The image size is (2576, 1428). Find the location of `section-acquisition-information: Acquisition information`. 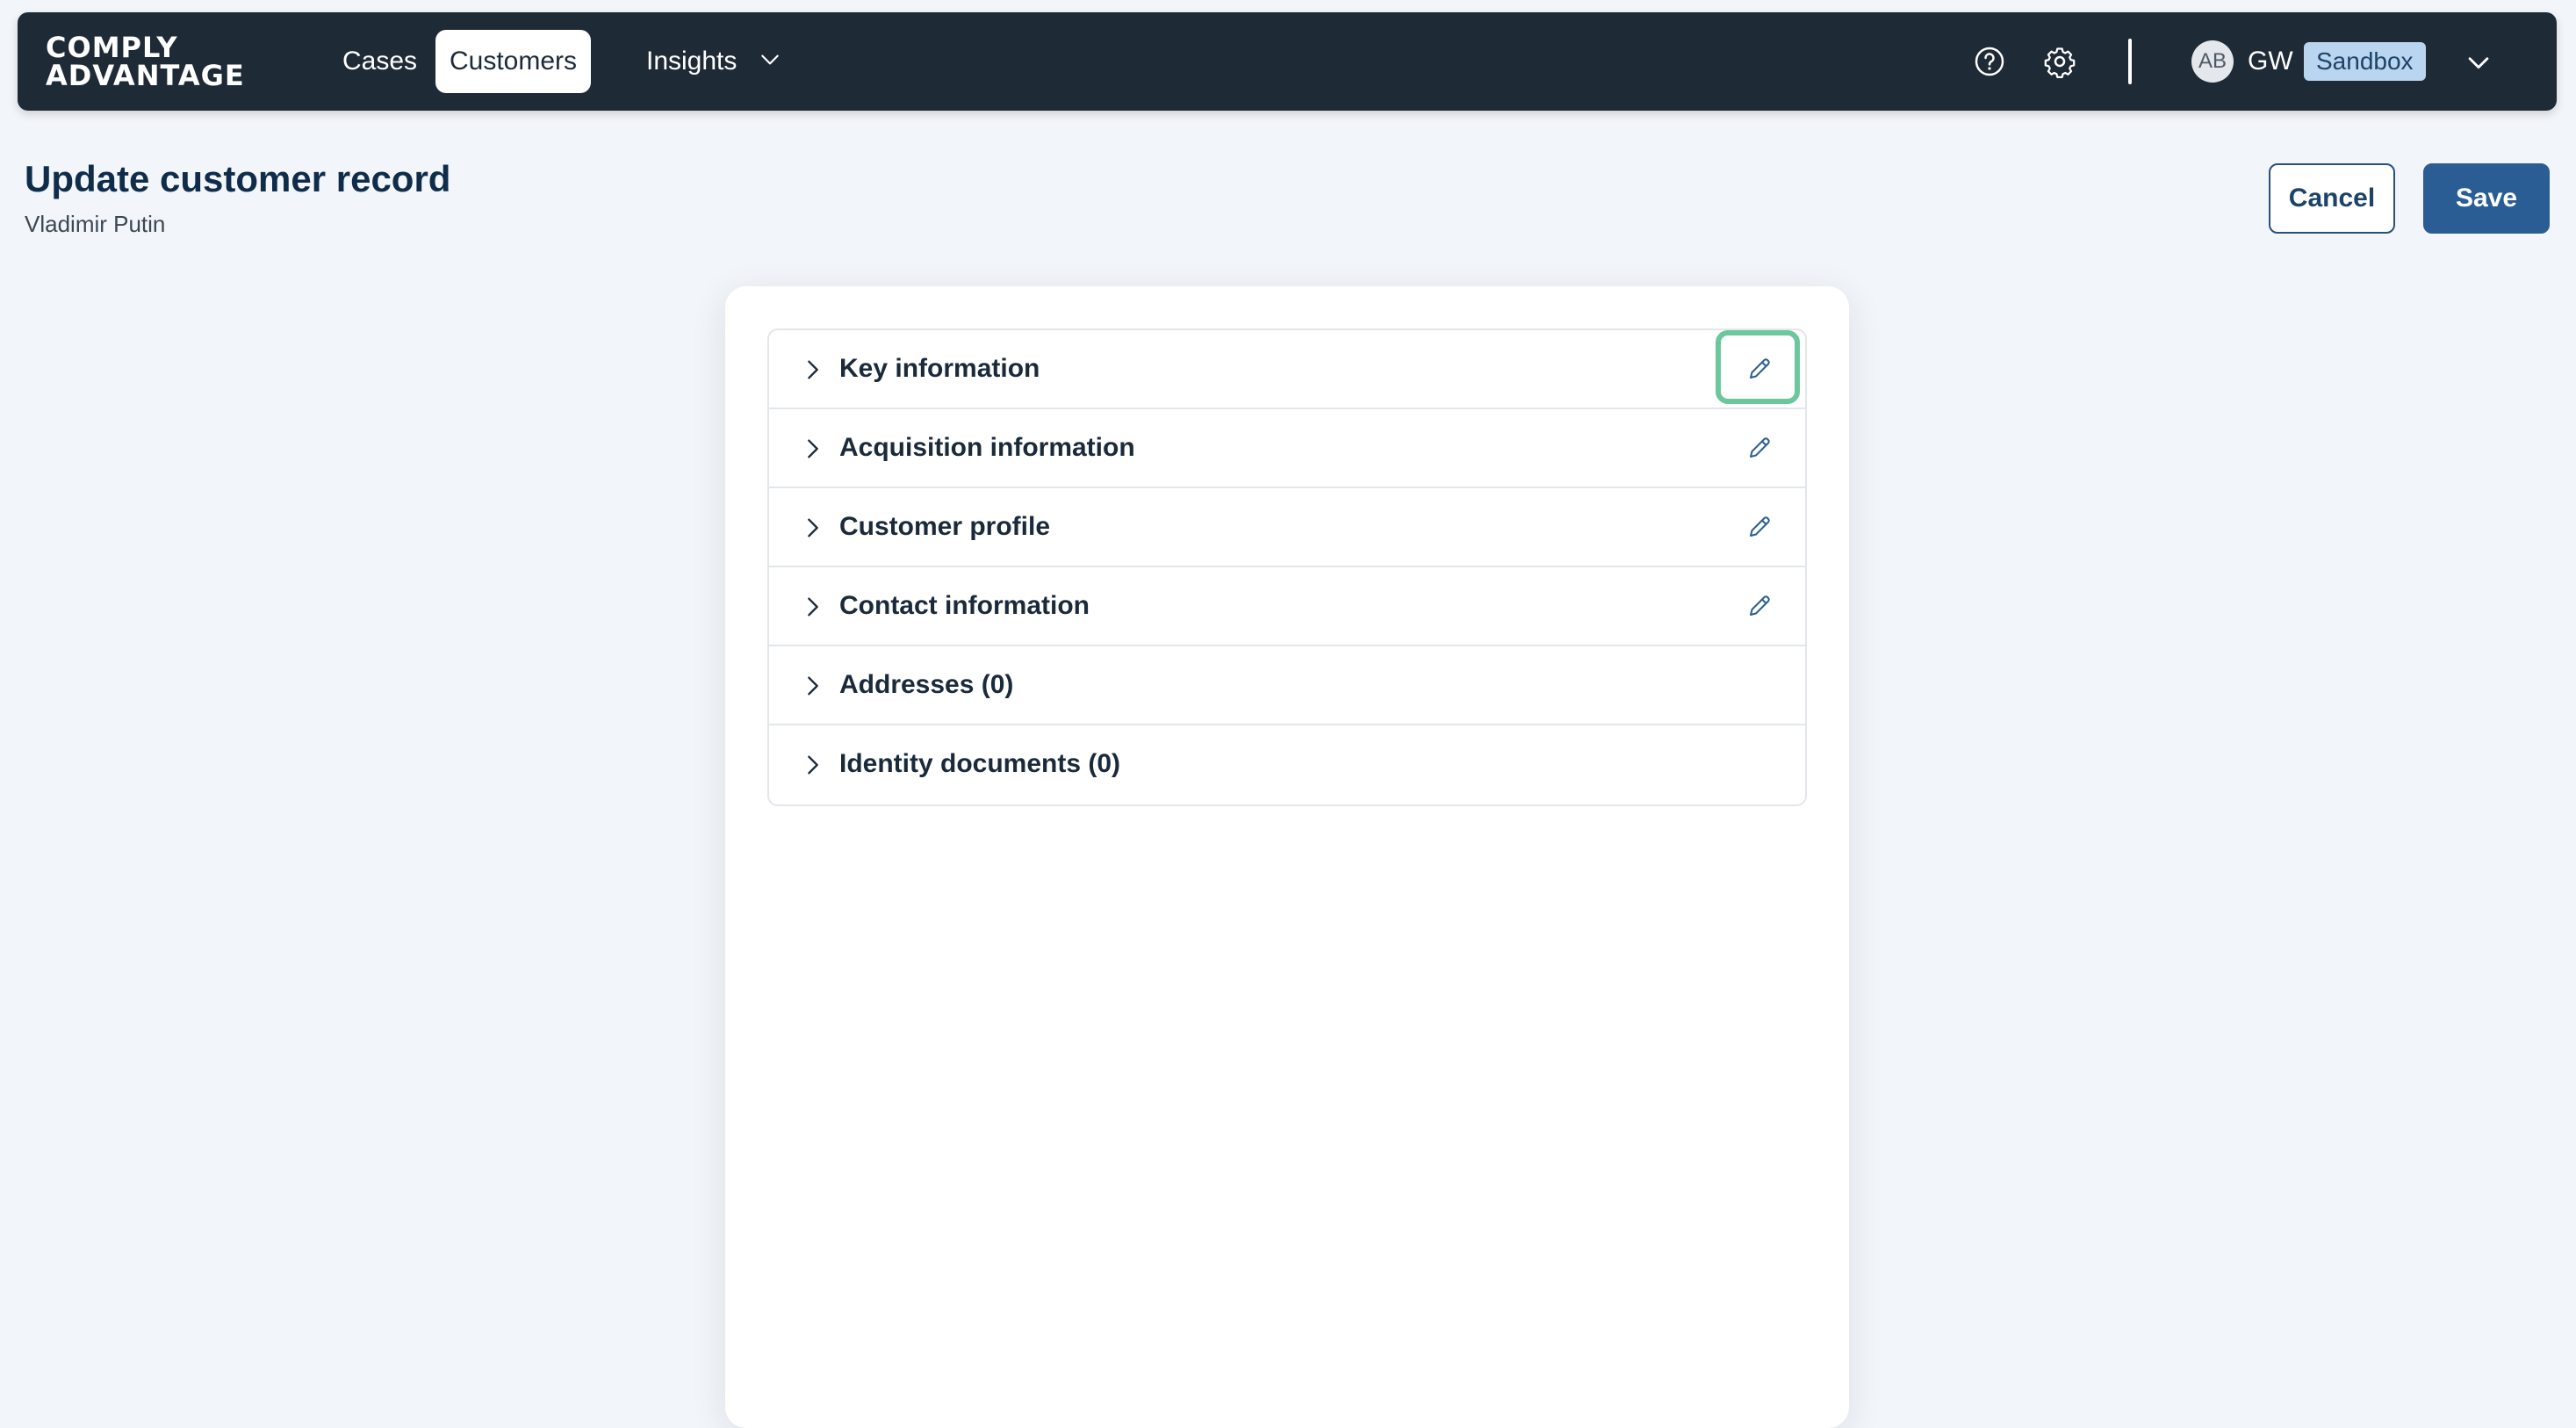

section-acquisition-information: Acquisition information is located at coordinates (1287, 448).